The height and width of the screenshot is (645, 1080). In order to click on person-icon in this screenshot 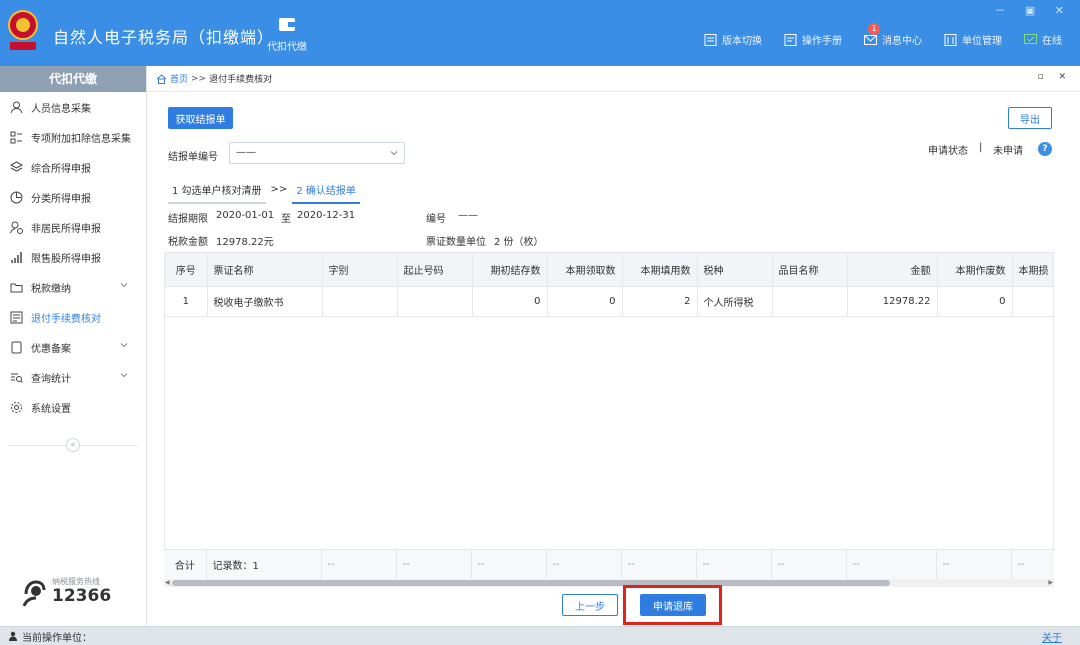, I will do `click(16, 107)`.